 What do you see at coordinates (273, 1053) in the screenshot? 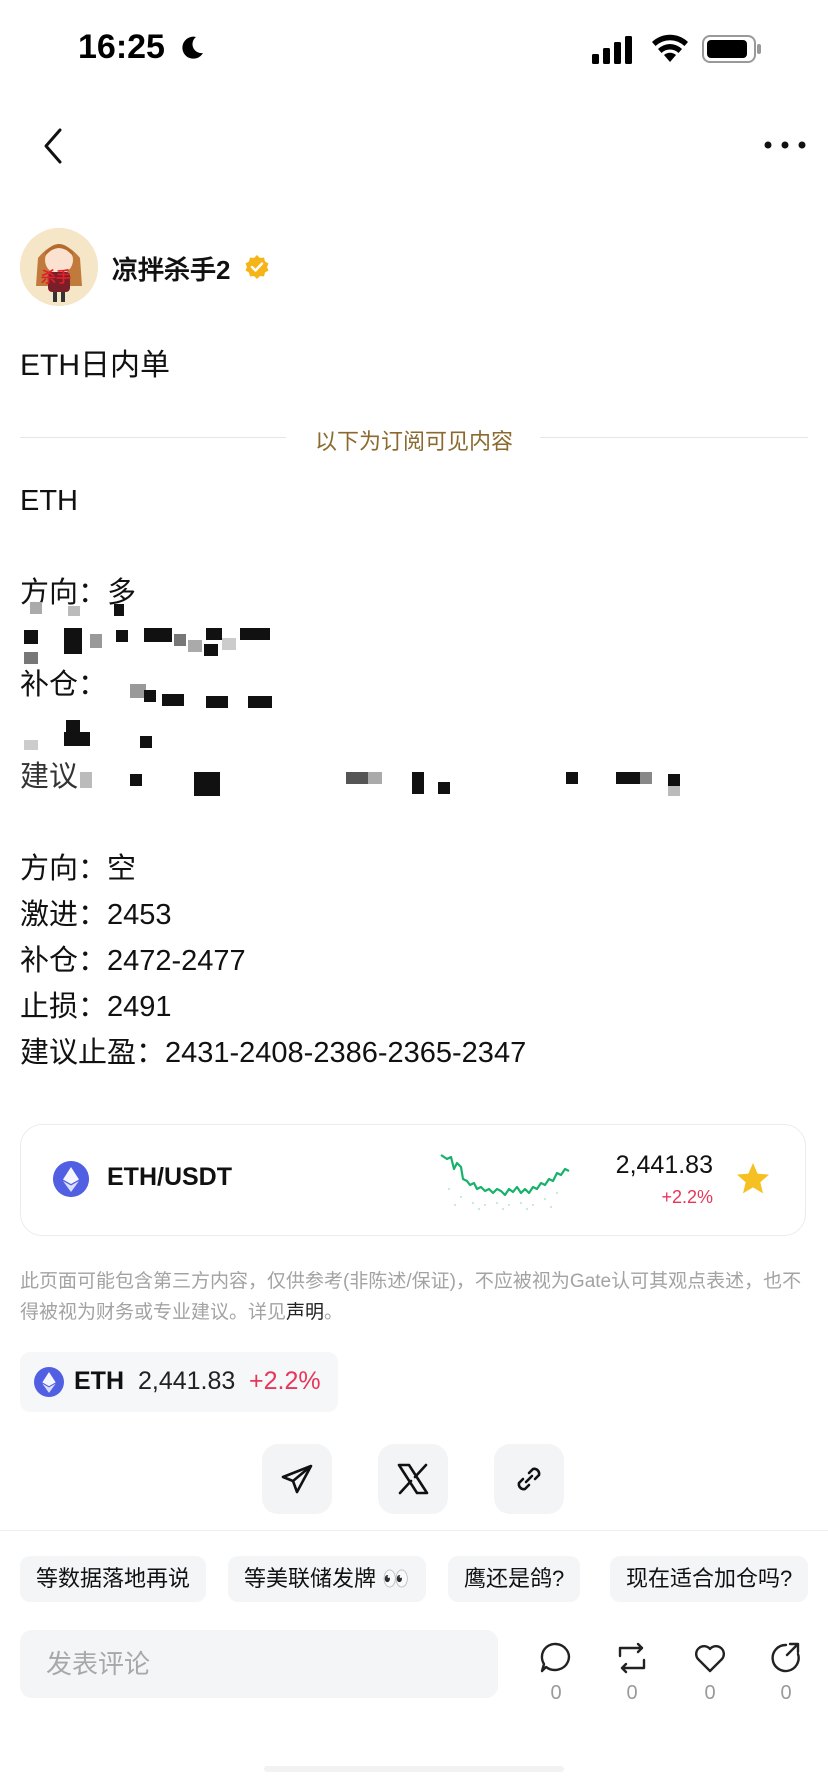
I see `short-take-profit: 建议止盈：2431-2408-2386-2365-2347` at bounding box center [273, 1053].